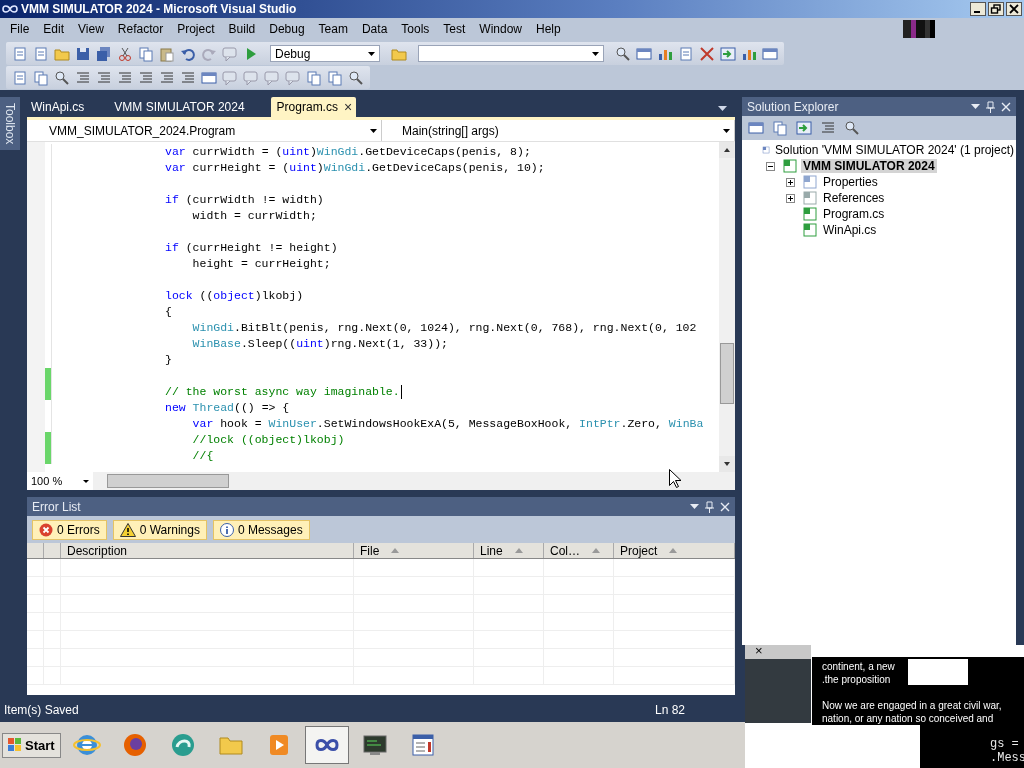 This screenshot has width=1024, height=768. Describe the element at coordinates (511, 53) in the screenshot. I see `find-dropdown` at that location.